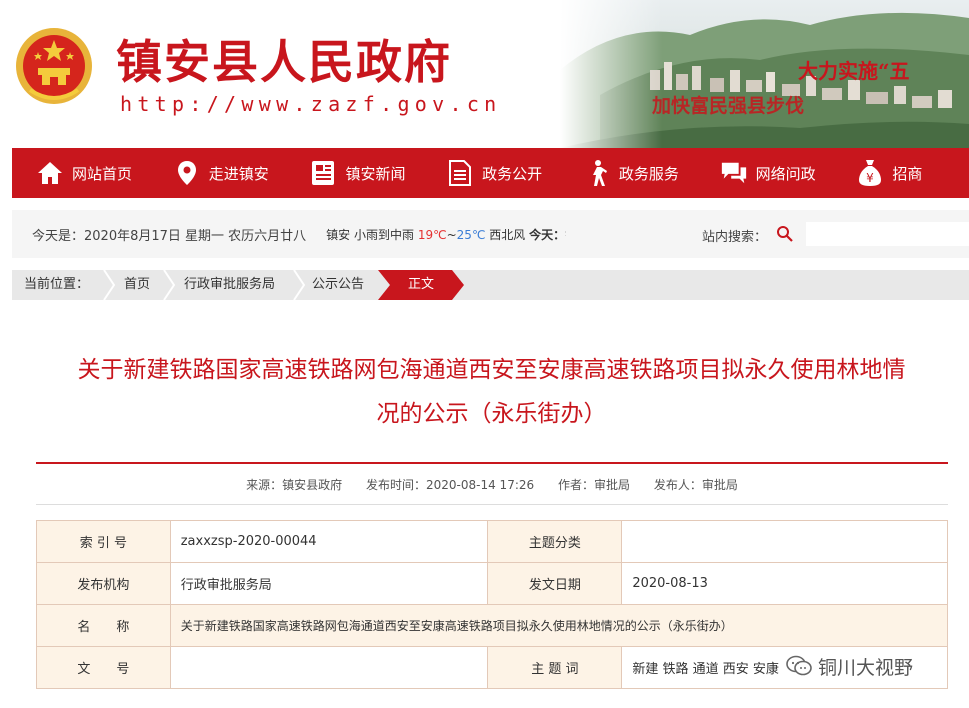 The height and width of the screenshot is (708, 969). What do you see at coordinates (384, 285) in the screenshot?
I see `breadcrumb-active-notch` at bounding box center [384, 285].